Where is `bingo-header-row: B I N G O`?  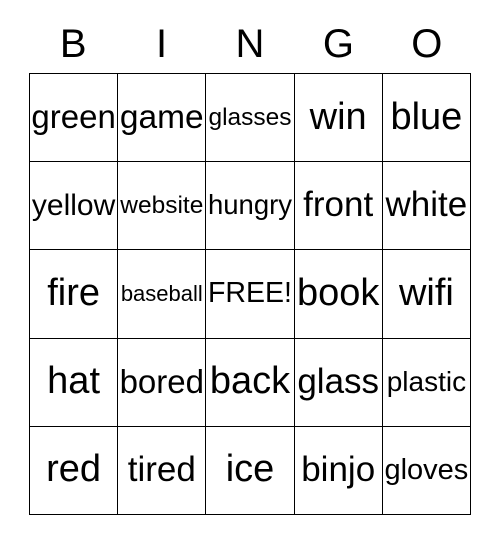
bingo-header-row: B I N G O is located at coordinates (250, 43).